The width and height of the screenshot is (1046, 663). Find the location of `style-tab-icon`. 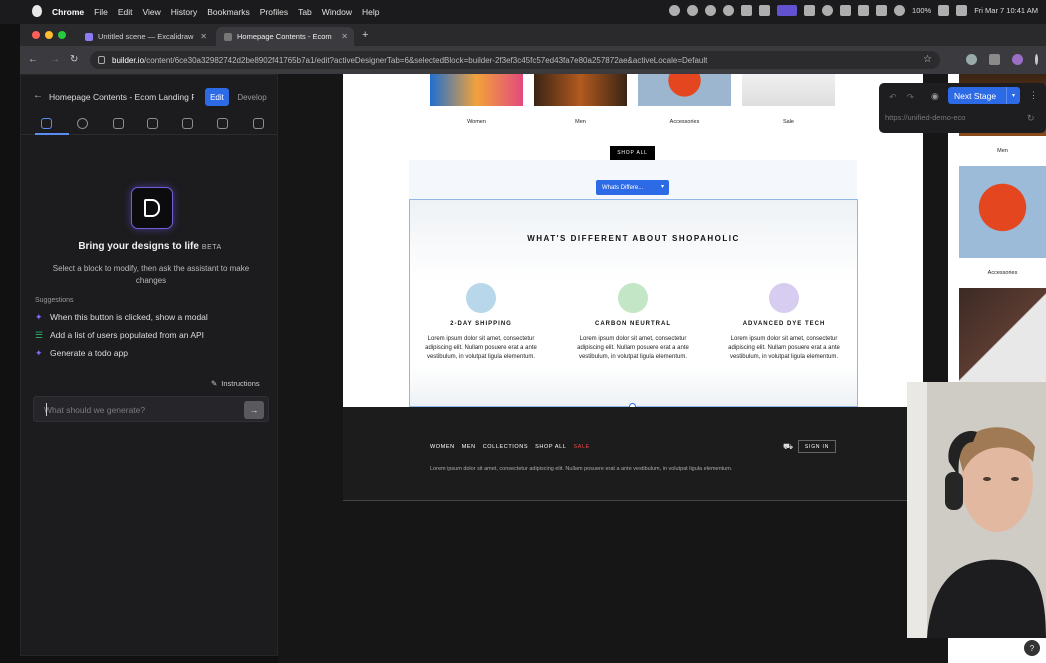

style-tab-icon is located at coordinates (152, 123).